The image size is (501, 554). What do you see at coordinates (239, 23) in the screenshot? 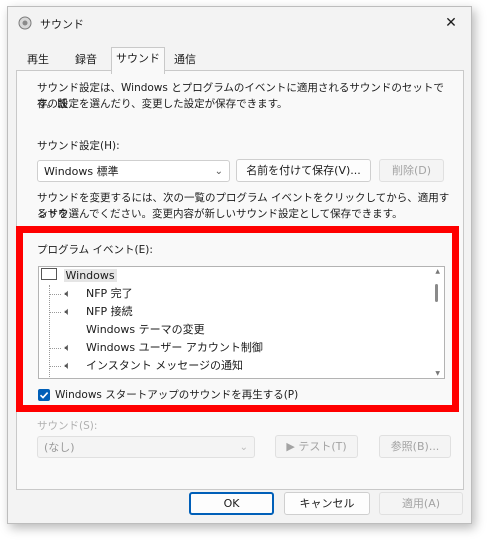
I see `title-bar: サウンド ✕` at bounding box center [239, 23].